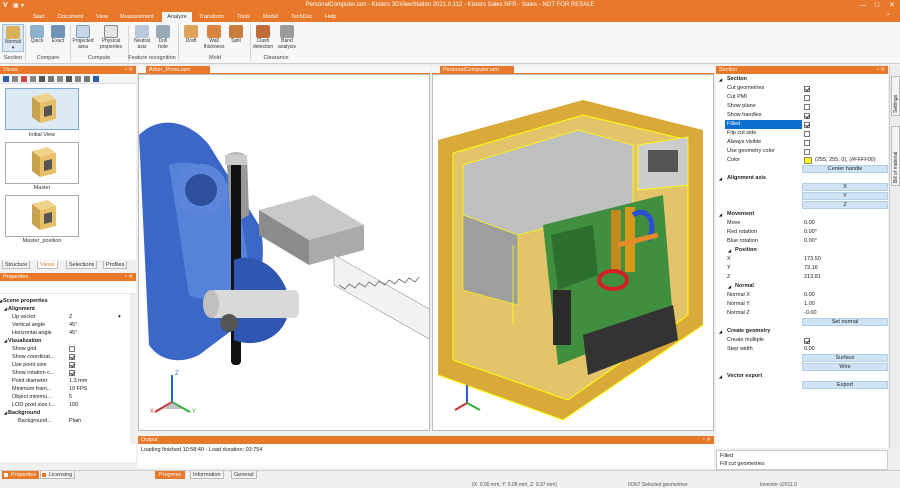 The width and height of the screenshot is (900, 488). Describe the element at coordinates (270, 17) in the screenshot. I see `tab-model: Model` at that location.